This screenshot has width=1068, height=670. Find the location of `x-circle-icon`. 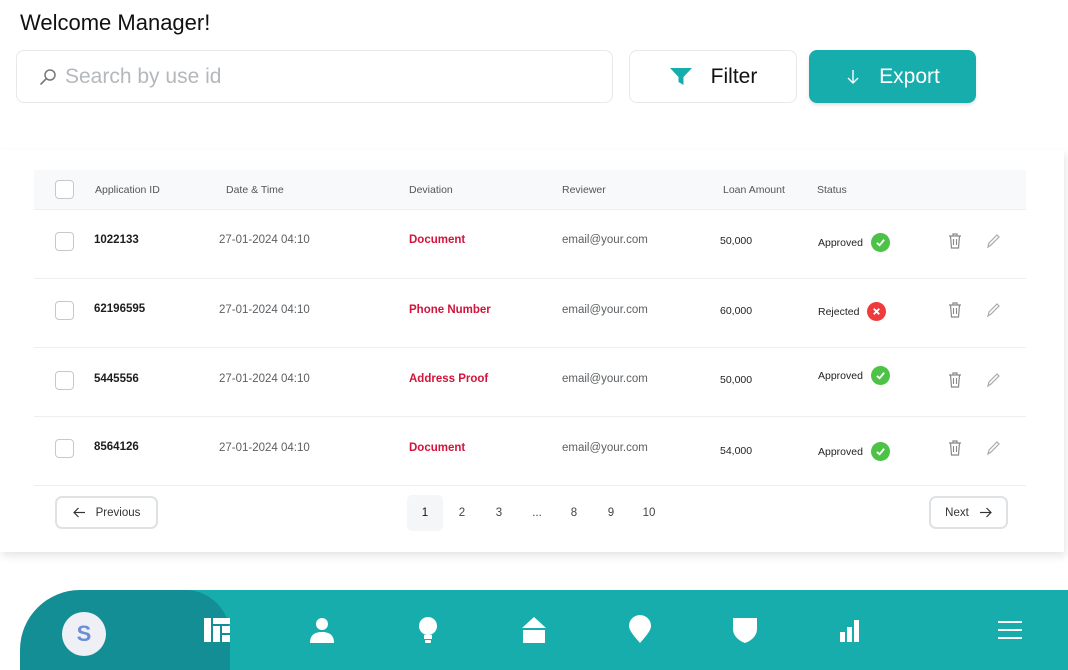

x-circle-icon is located at coordinates (877, 311).